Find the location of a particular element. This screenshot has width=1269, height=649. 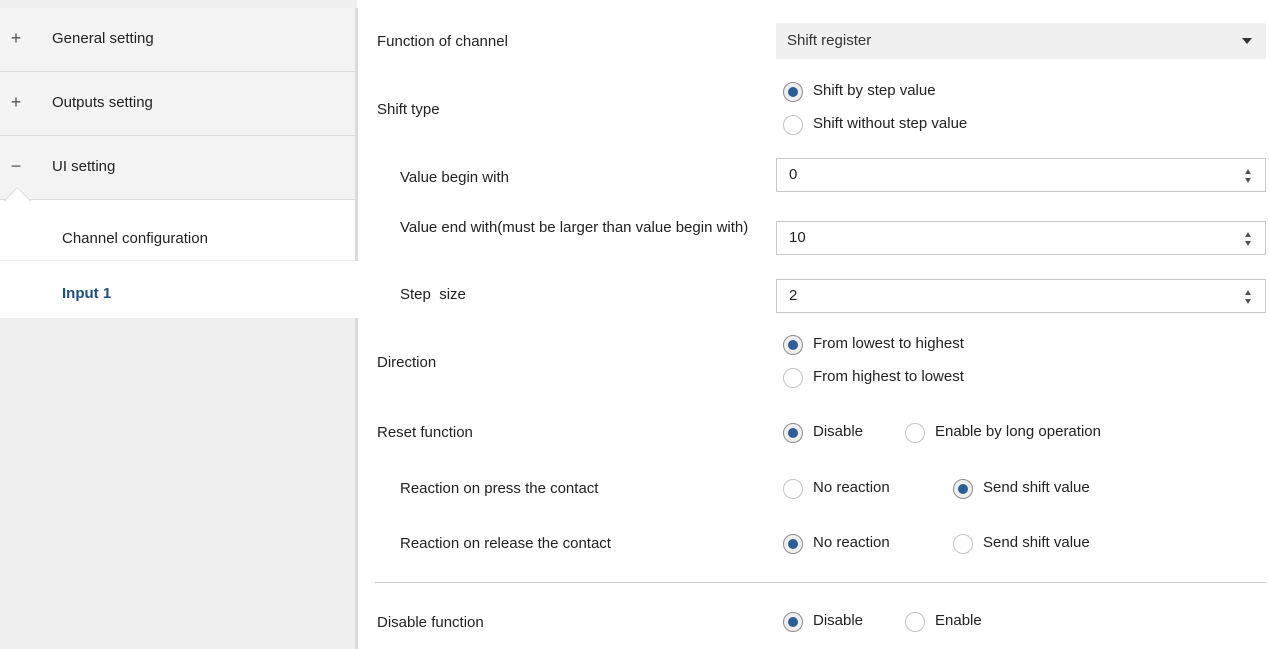

function-of-channel-label: Function of channel is located at coordinates (442, 41).